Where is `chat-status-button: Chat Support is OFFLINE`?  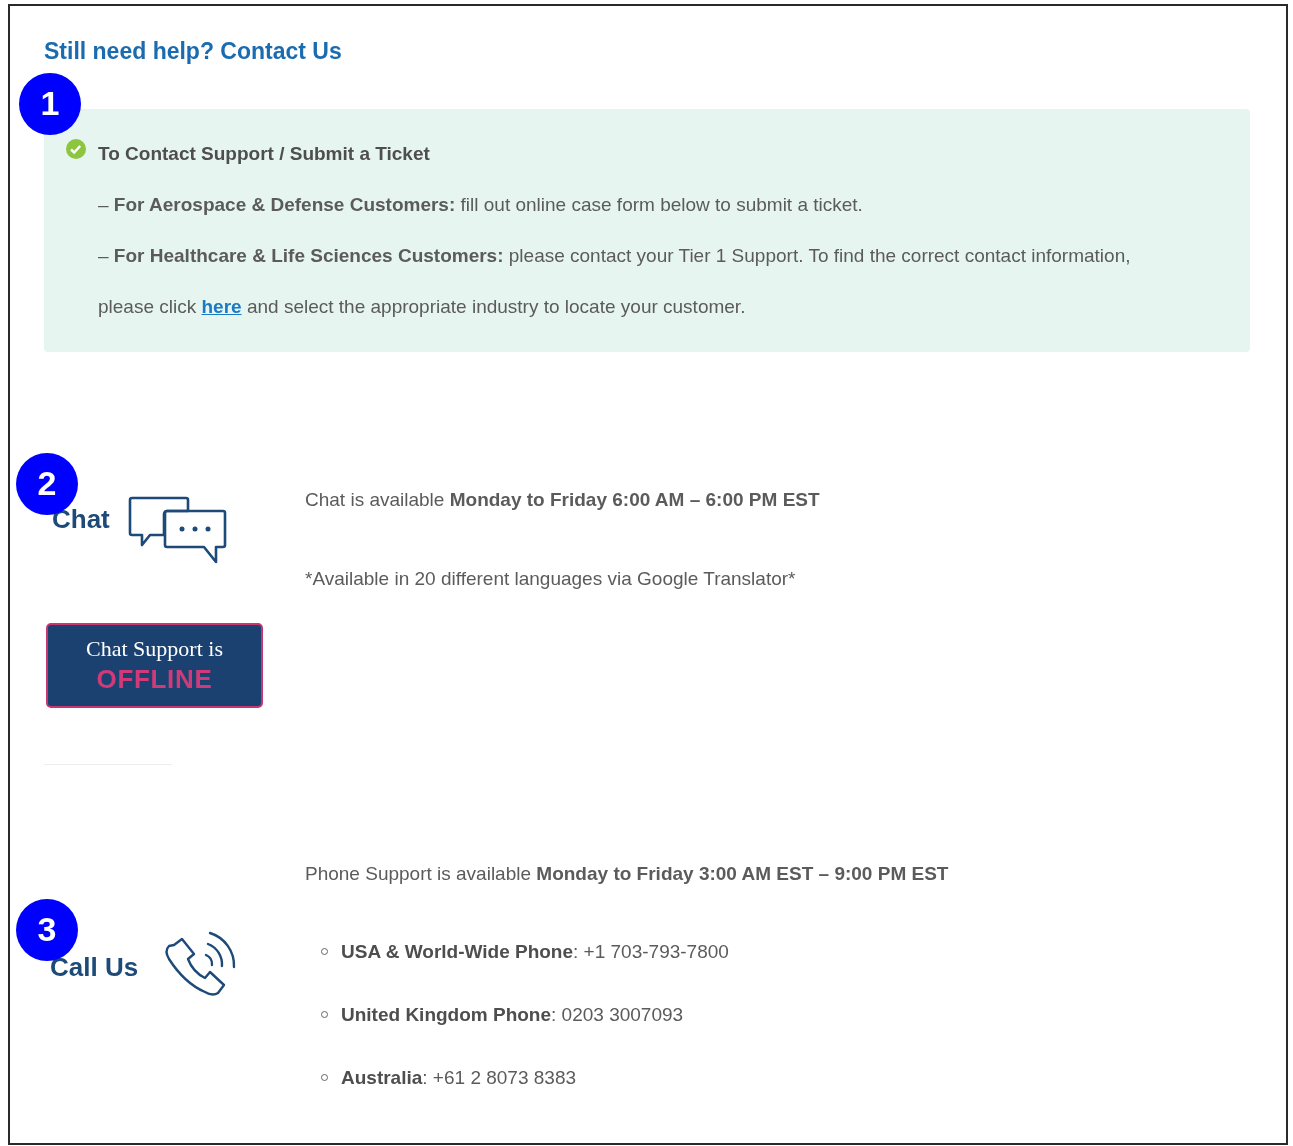 chat-status-button: Chat Support is OFFLINE is located at coordinates (154, 665).